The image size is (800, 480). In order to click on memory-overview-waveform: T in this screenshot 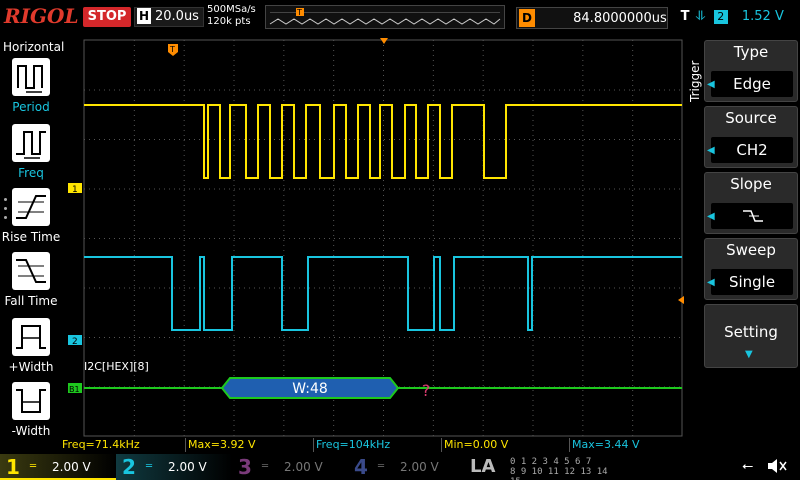, I will do `click(385, 16)`.